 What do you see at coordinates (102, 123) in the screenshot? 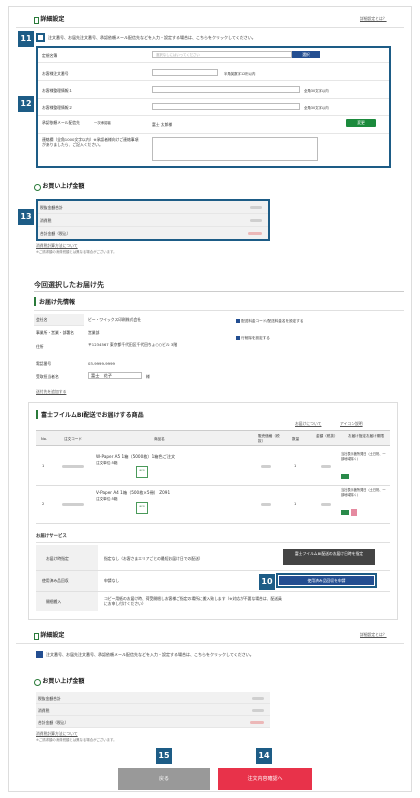
I see `approver-sub: 一次承認者` at bounding box center [102, 123].